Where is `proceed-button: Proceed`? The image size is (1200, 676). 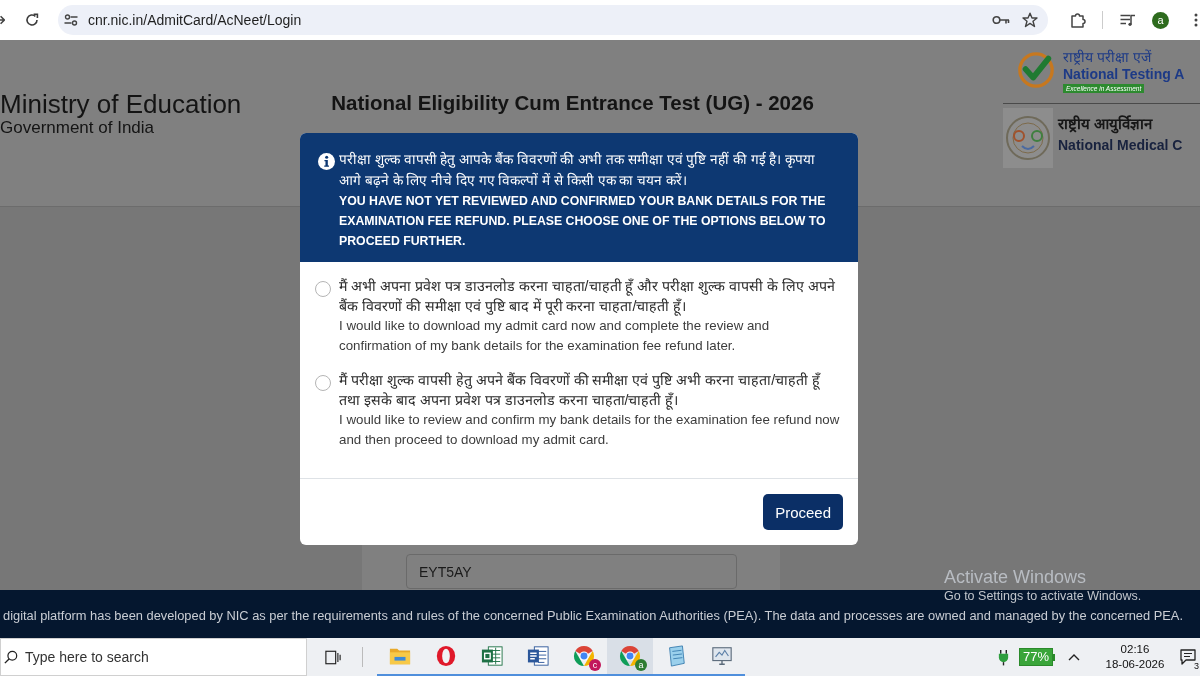 proceed-button: Proceed is located at coordinates (803, 512).